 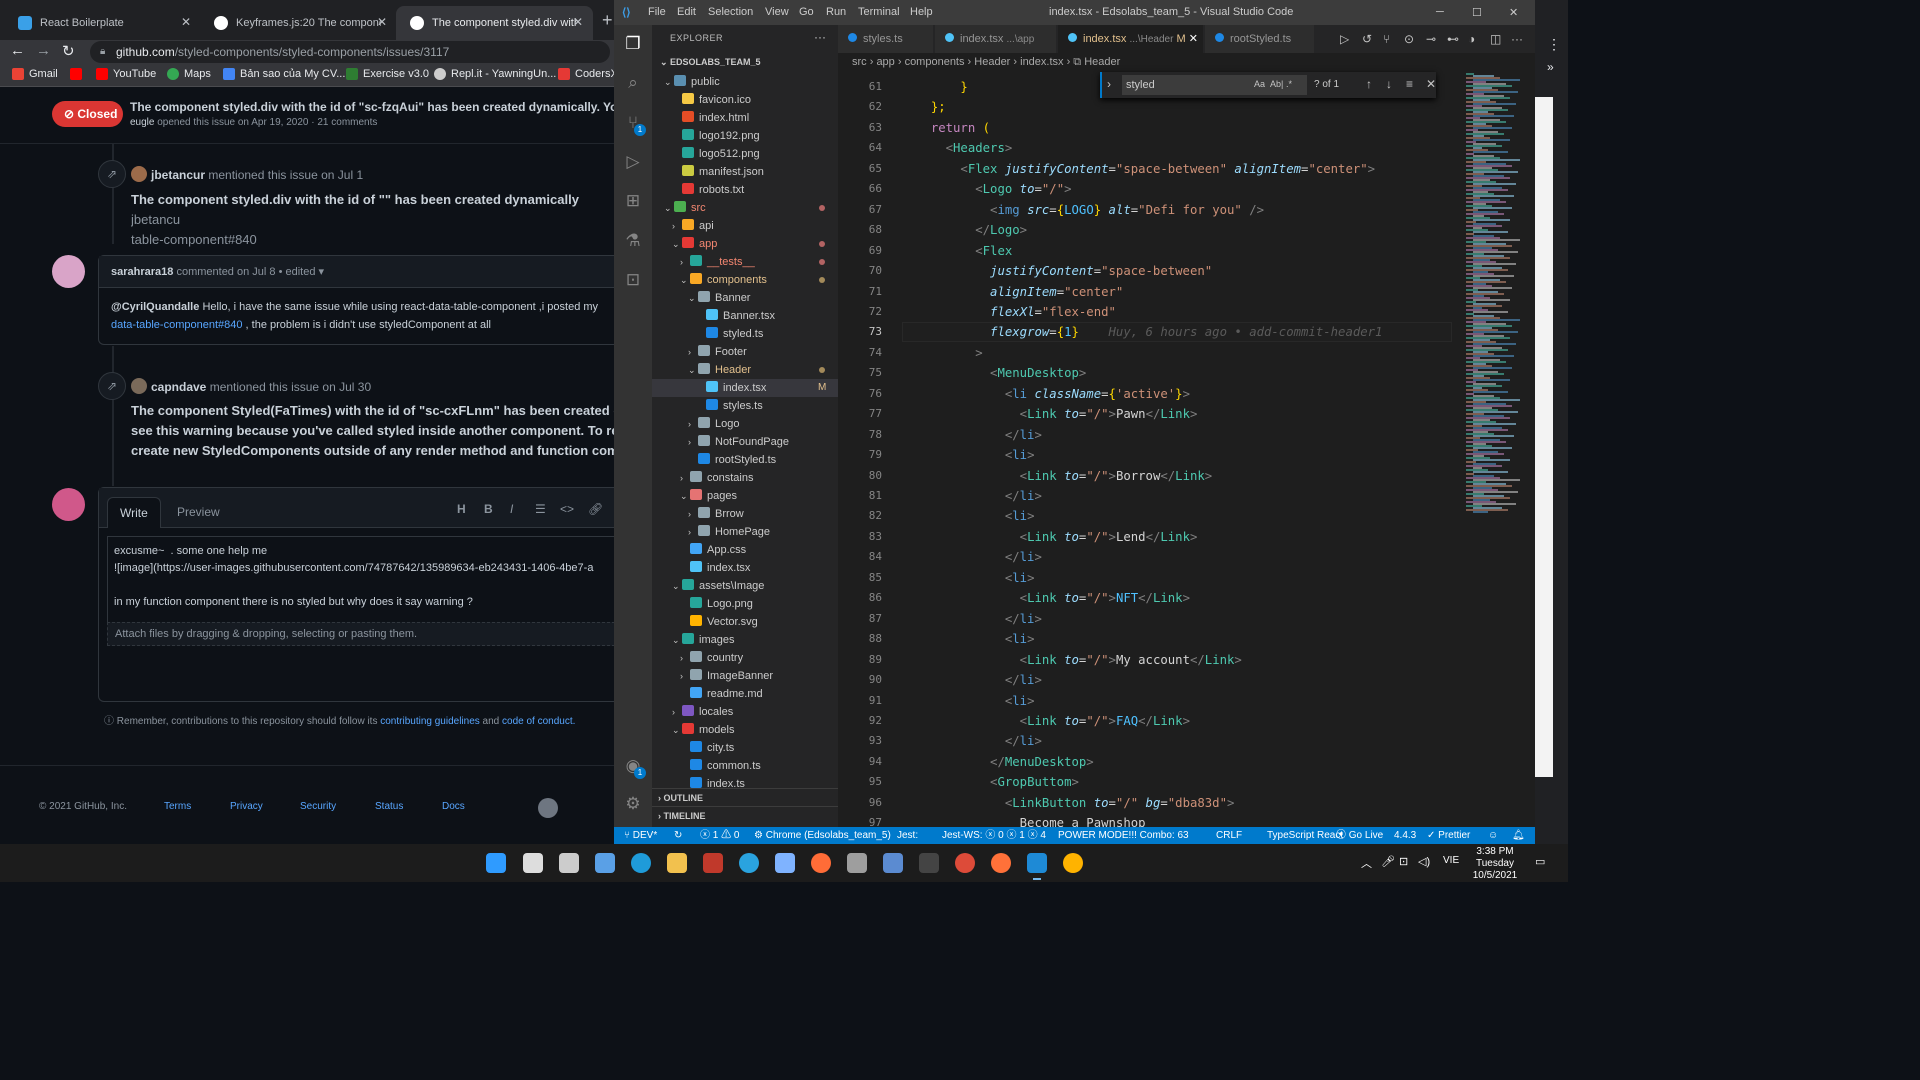 I want to click on code-line: >, so click(x=949, y=353).